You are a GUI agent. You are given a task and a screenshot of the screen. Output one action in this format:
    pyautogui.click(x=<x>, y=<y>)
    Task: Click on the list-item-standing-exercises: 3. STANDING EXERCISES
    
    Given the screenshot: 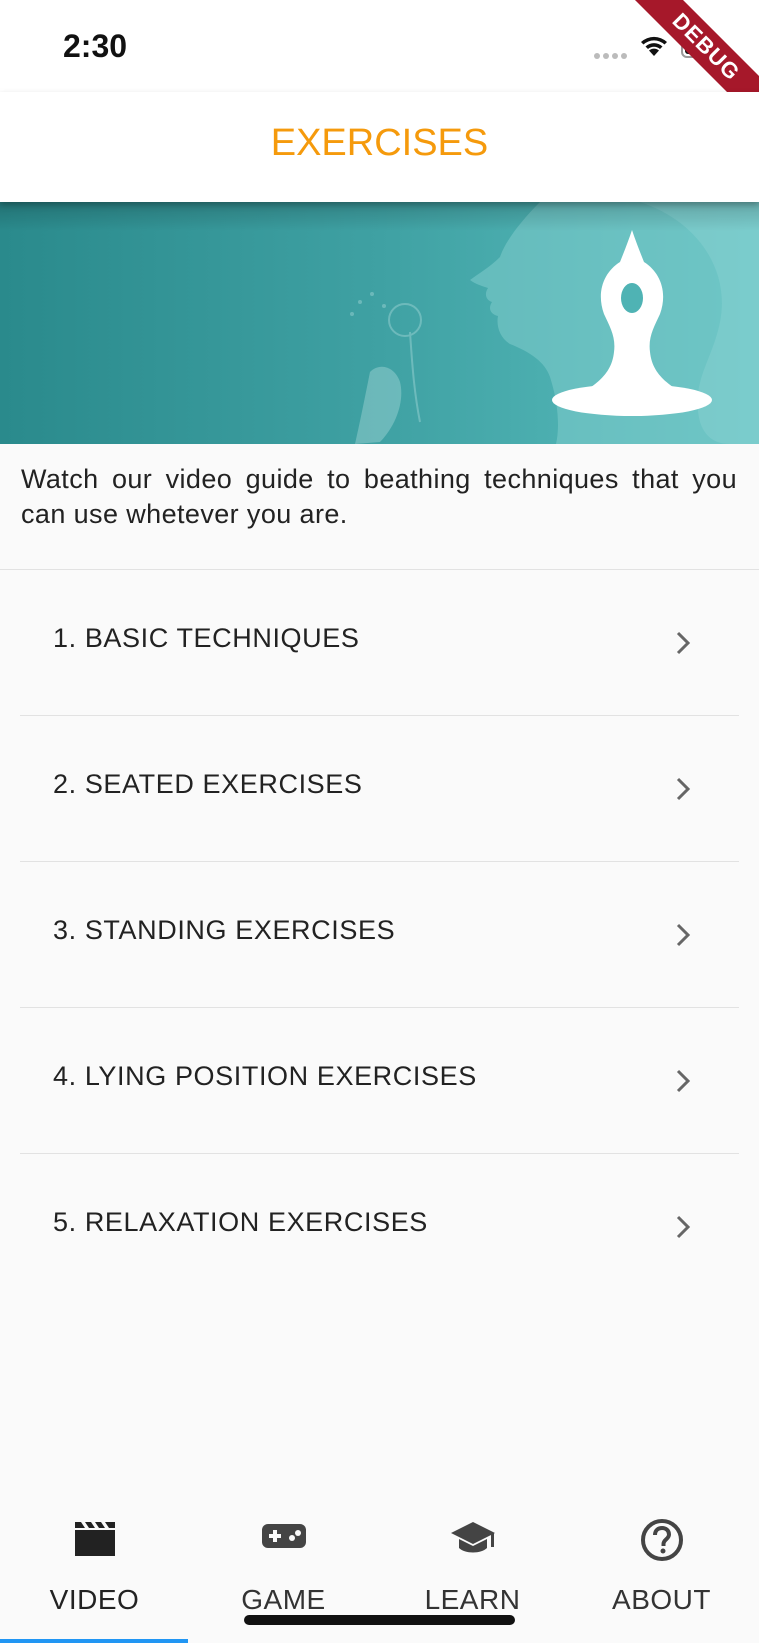 What is the action you would take?
    pyautogui.click(x=379, y=935)
    